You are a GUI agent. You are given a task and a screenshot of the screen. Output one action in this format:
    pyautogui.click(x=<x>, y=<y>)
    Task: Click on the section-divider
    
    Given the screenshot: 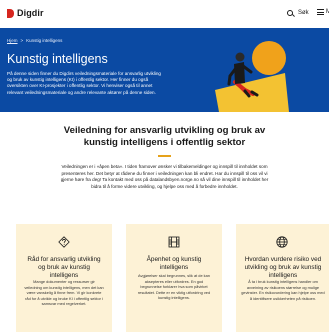 What is the action you would take?
    pyautogui.click(x=164, y=156)
    